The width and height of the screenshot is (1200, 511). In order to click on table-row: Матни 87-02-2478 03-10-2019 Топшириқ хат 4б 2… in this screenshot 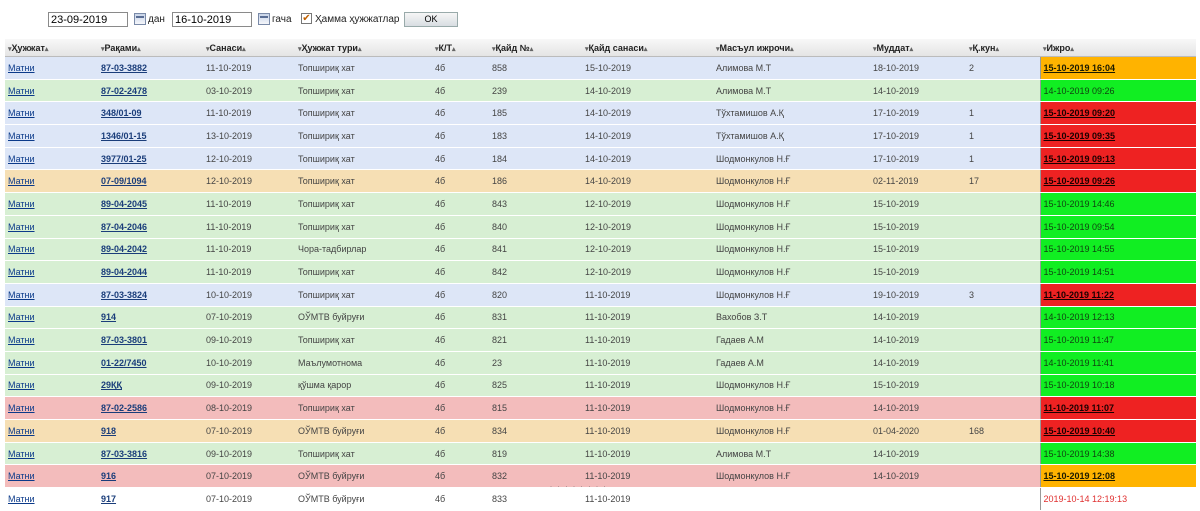, I will do `click(600, 91)`.